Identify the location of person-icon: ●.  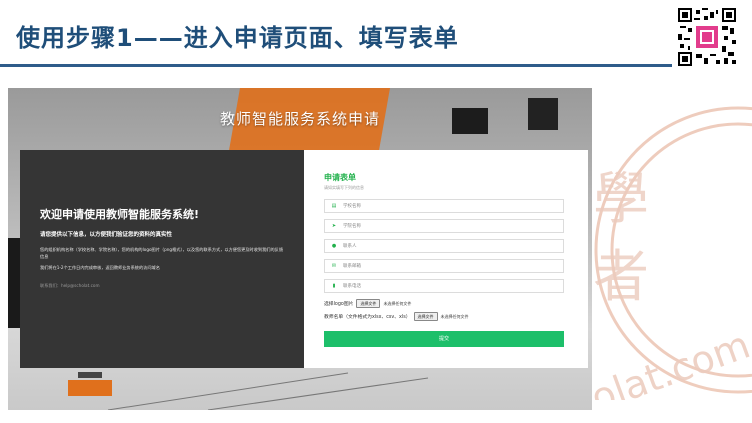
(334, 246).